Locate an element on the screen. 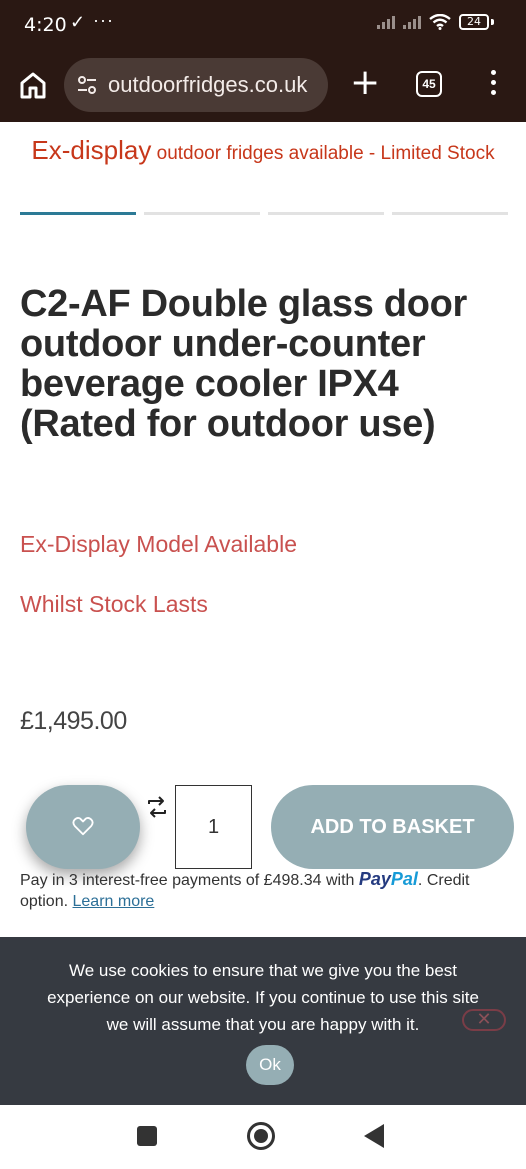 The height and width of the screenshot is (1169, 526). new-tab-icon: + is located at coordinates (365, 83).